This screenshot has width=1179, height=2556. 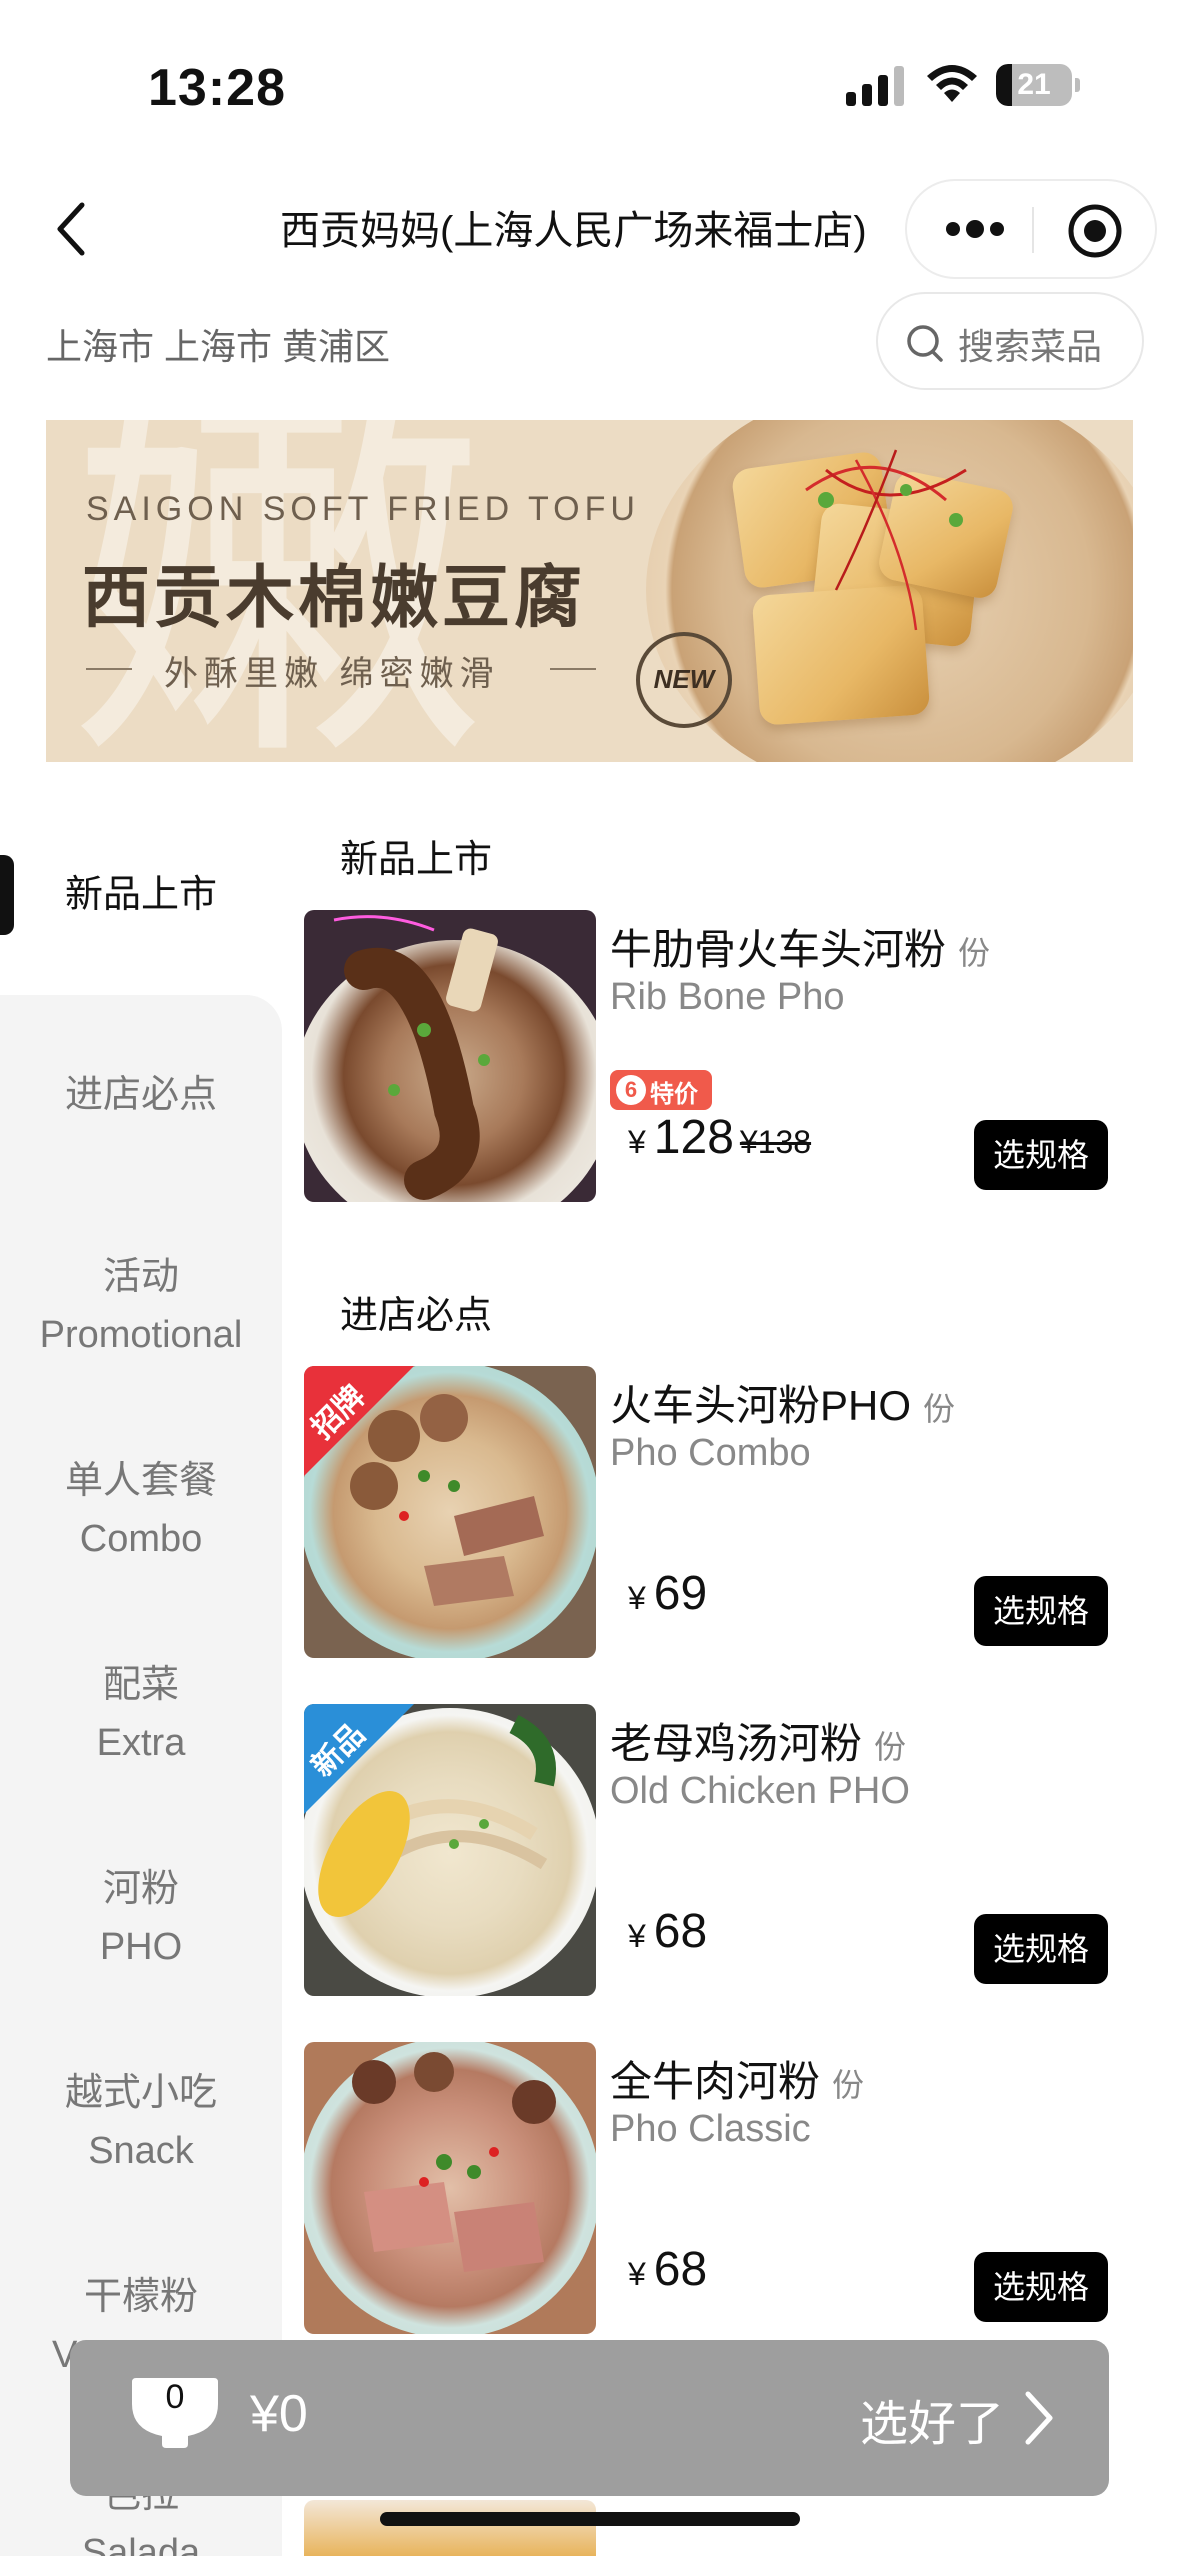 I want to click on banner-divider-left, so click(x=109, y=669).